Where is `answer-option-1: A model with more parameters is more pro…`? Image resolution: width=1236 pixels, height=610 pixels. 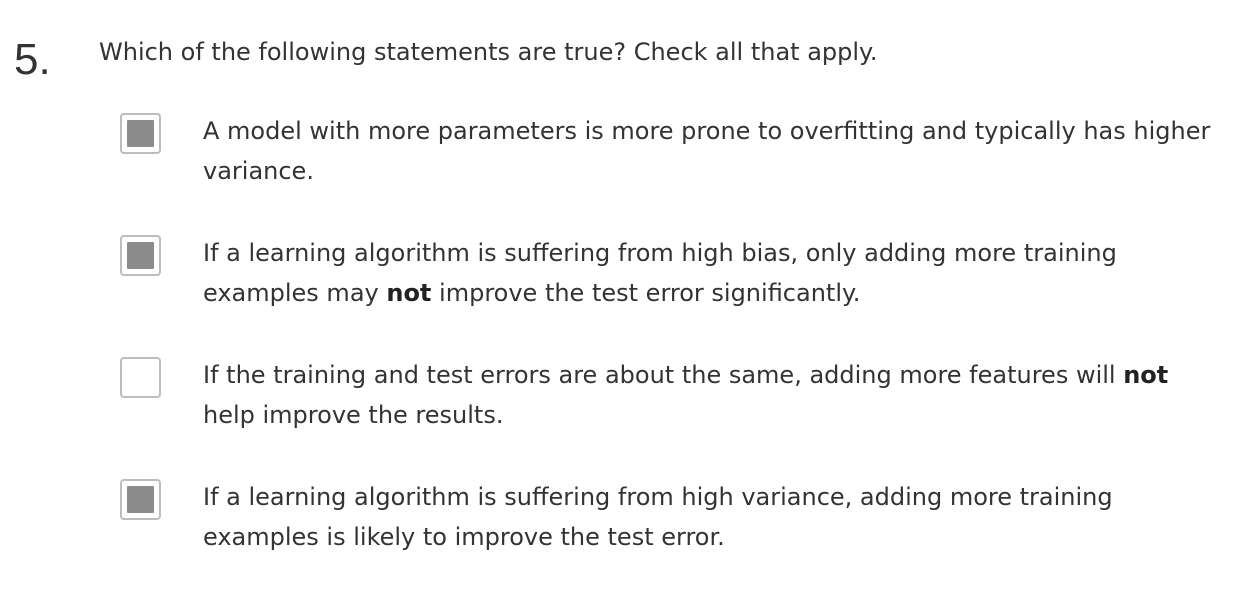 answer-option-1: A model with more parameters is more pro… is located at coordinates (670, 158).